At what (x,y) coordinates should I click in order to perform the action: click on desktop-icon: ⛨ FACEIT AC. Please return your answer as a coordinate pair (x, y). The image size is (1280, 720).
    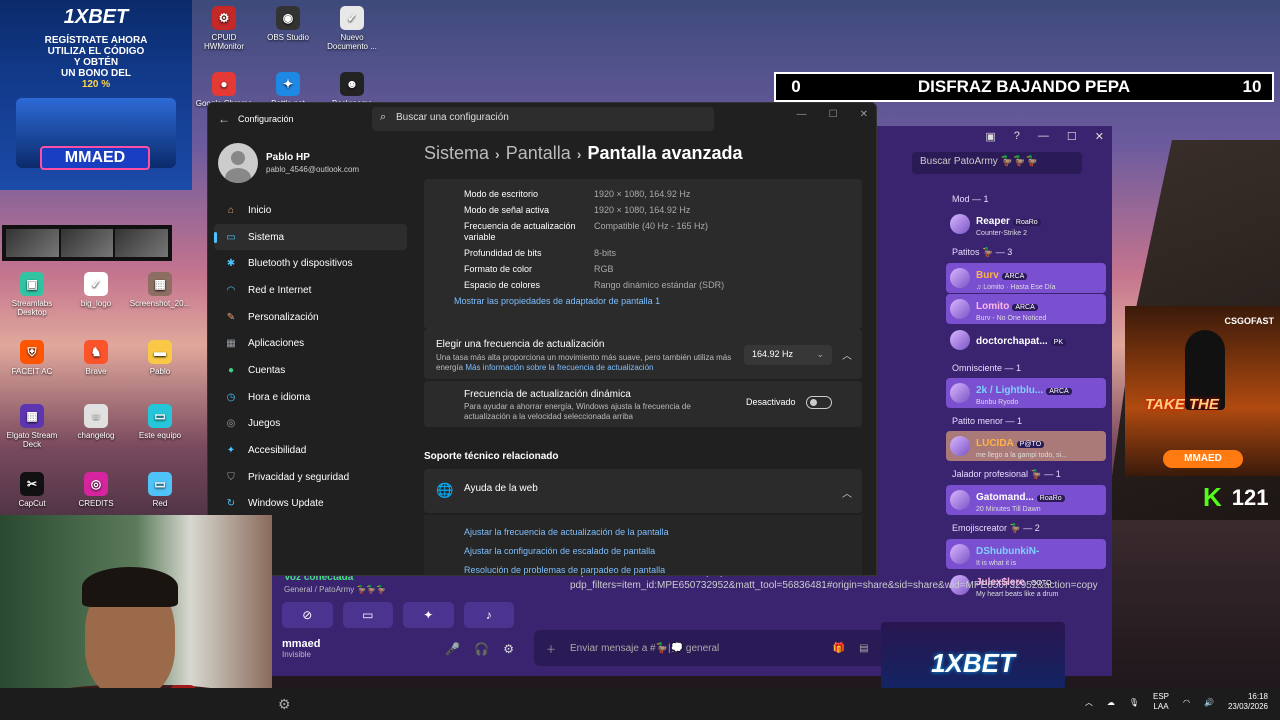
    Looking at the image, I should click on (32, 358).